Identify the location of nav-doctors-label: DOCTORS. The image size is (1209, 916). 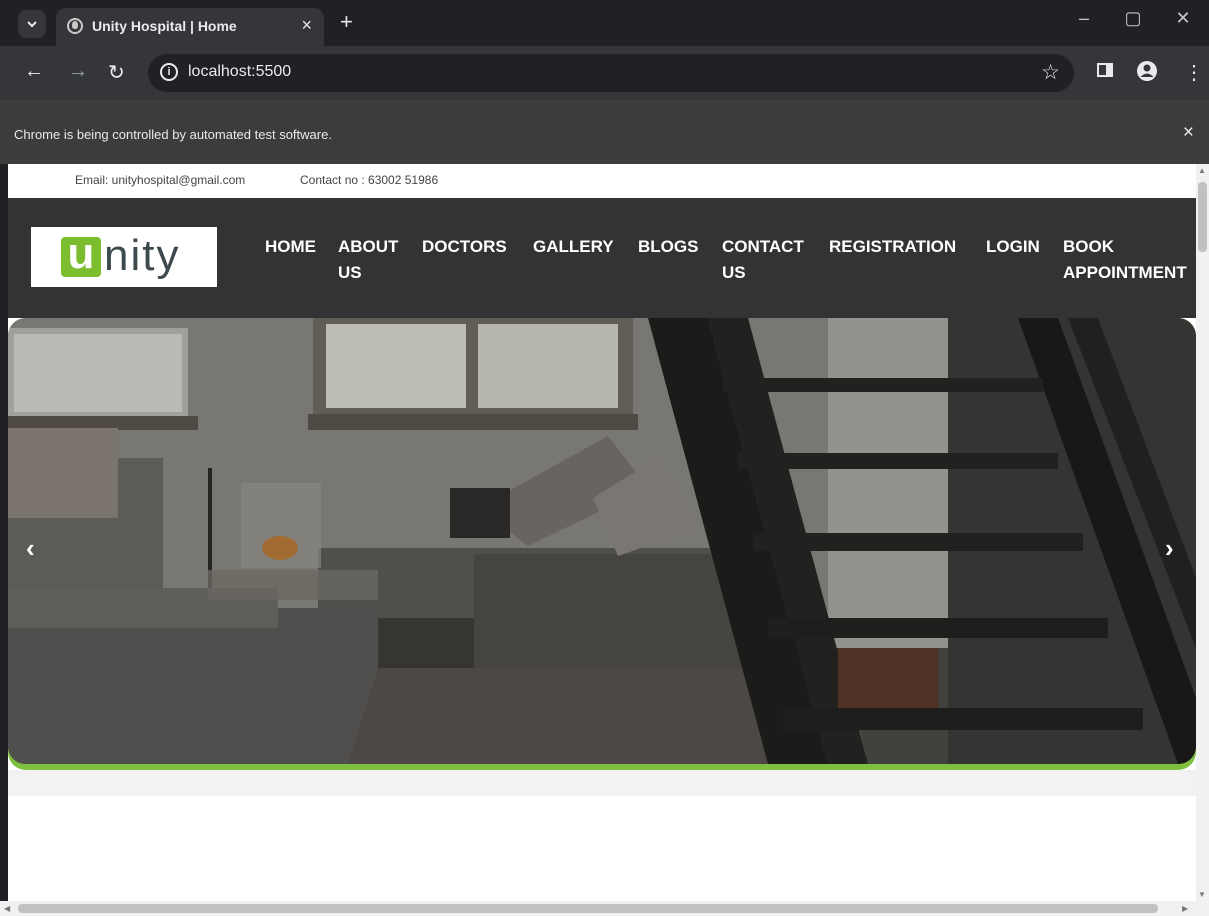
(464, 246).